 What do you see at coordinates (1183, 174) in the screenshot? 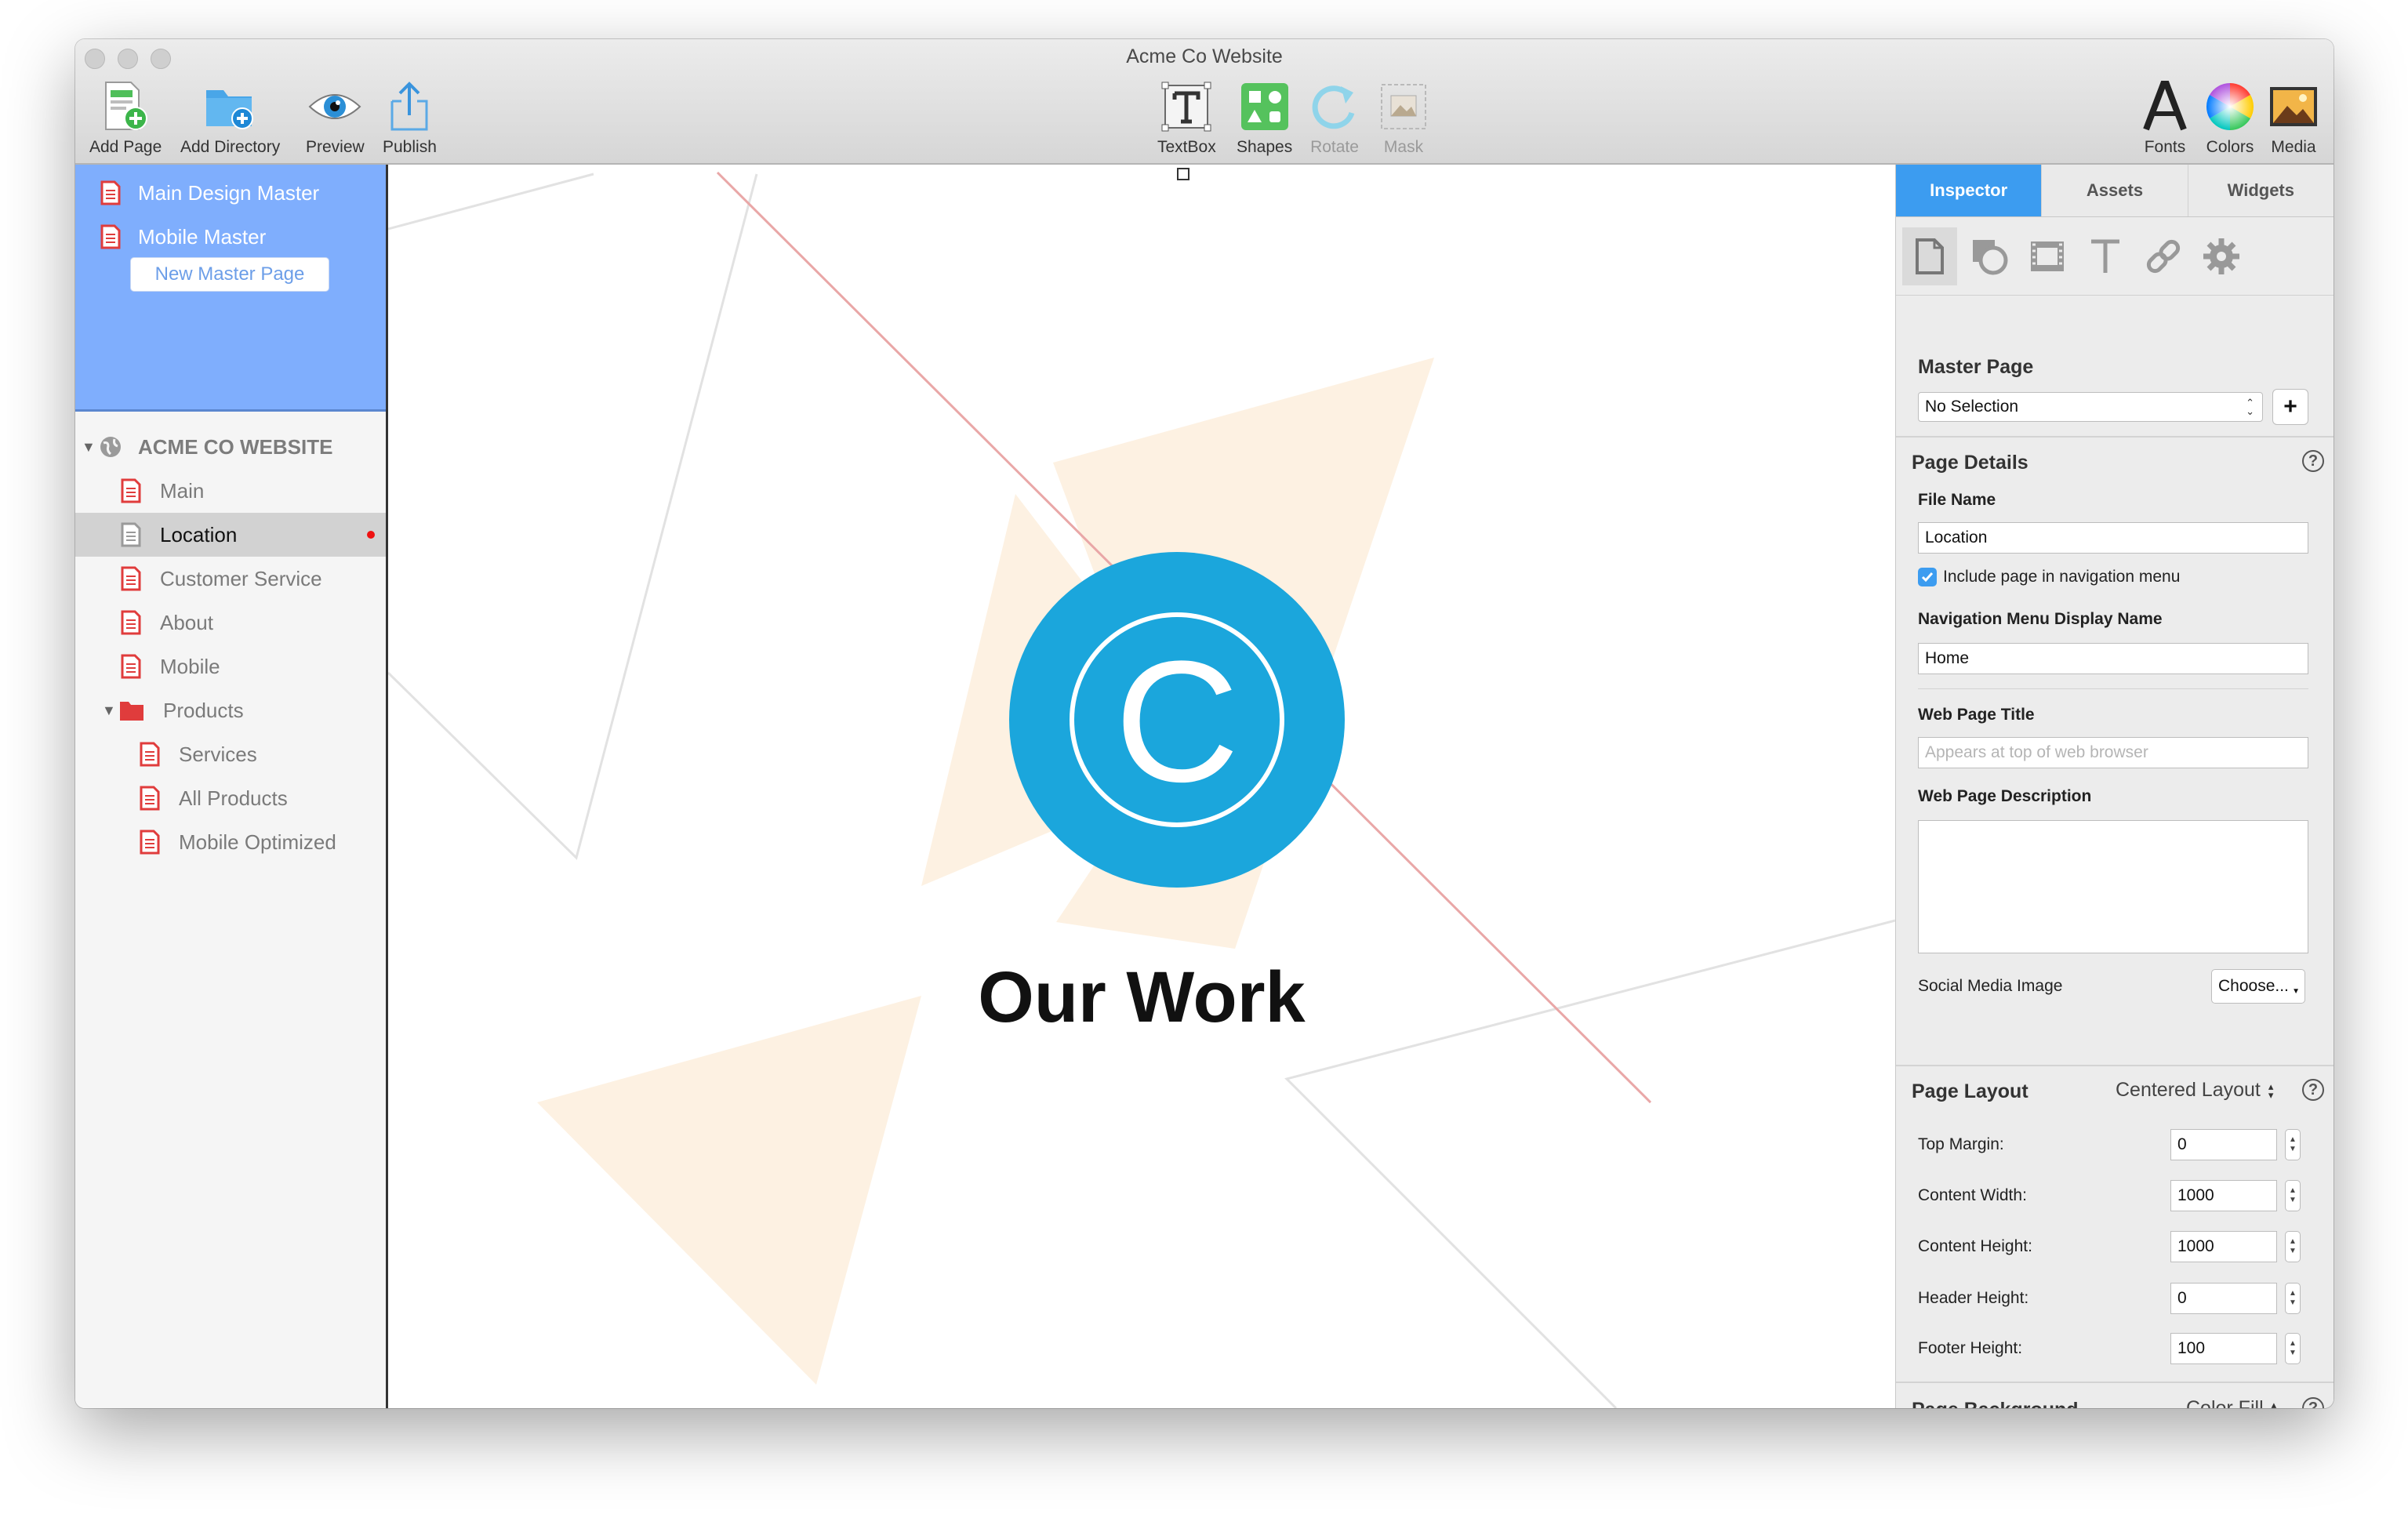
I see `selection-handle` at bounding box center [1183, 174].